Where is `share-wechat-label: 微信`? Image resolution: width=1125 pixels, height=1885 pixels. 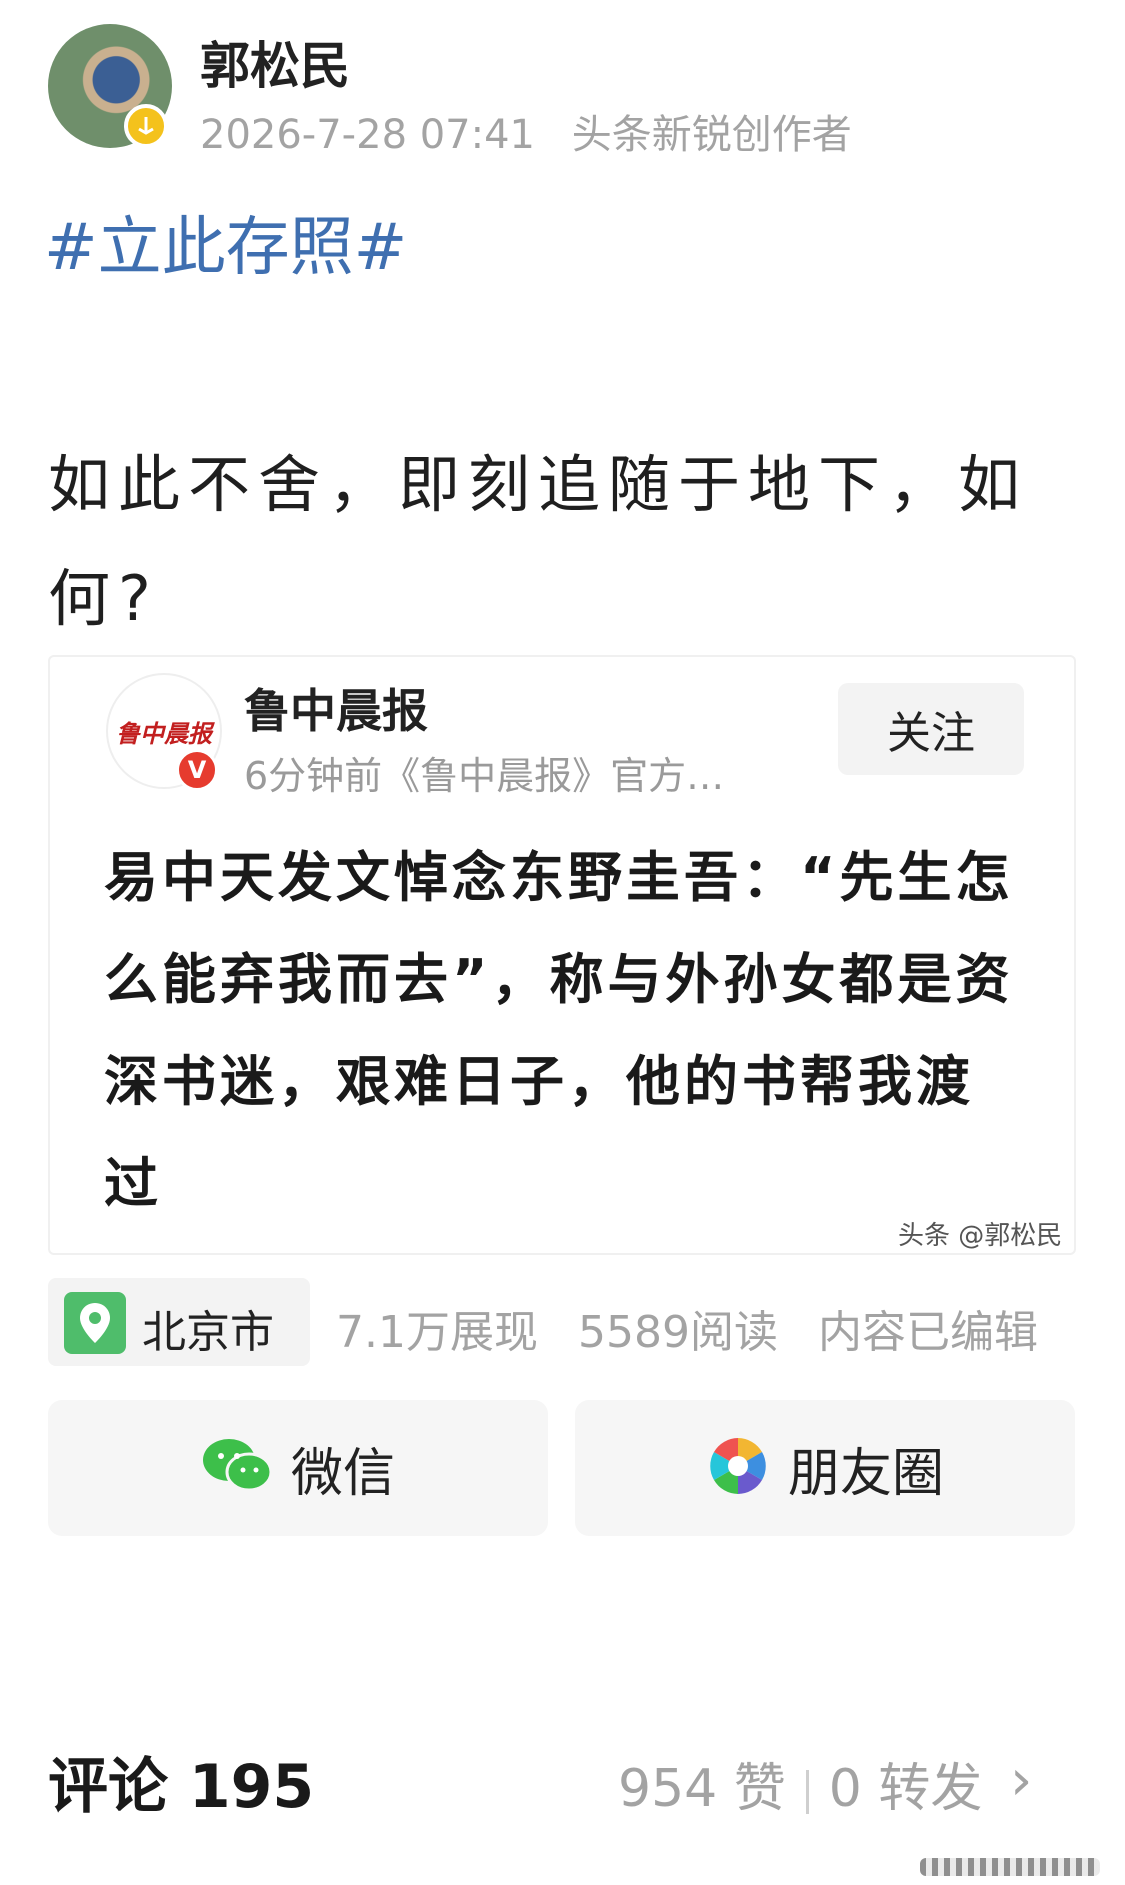
share-wechat-label: 微信 is located at coordinates (342, 1473).